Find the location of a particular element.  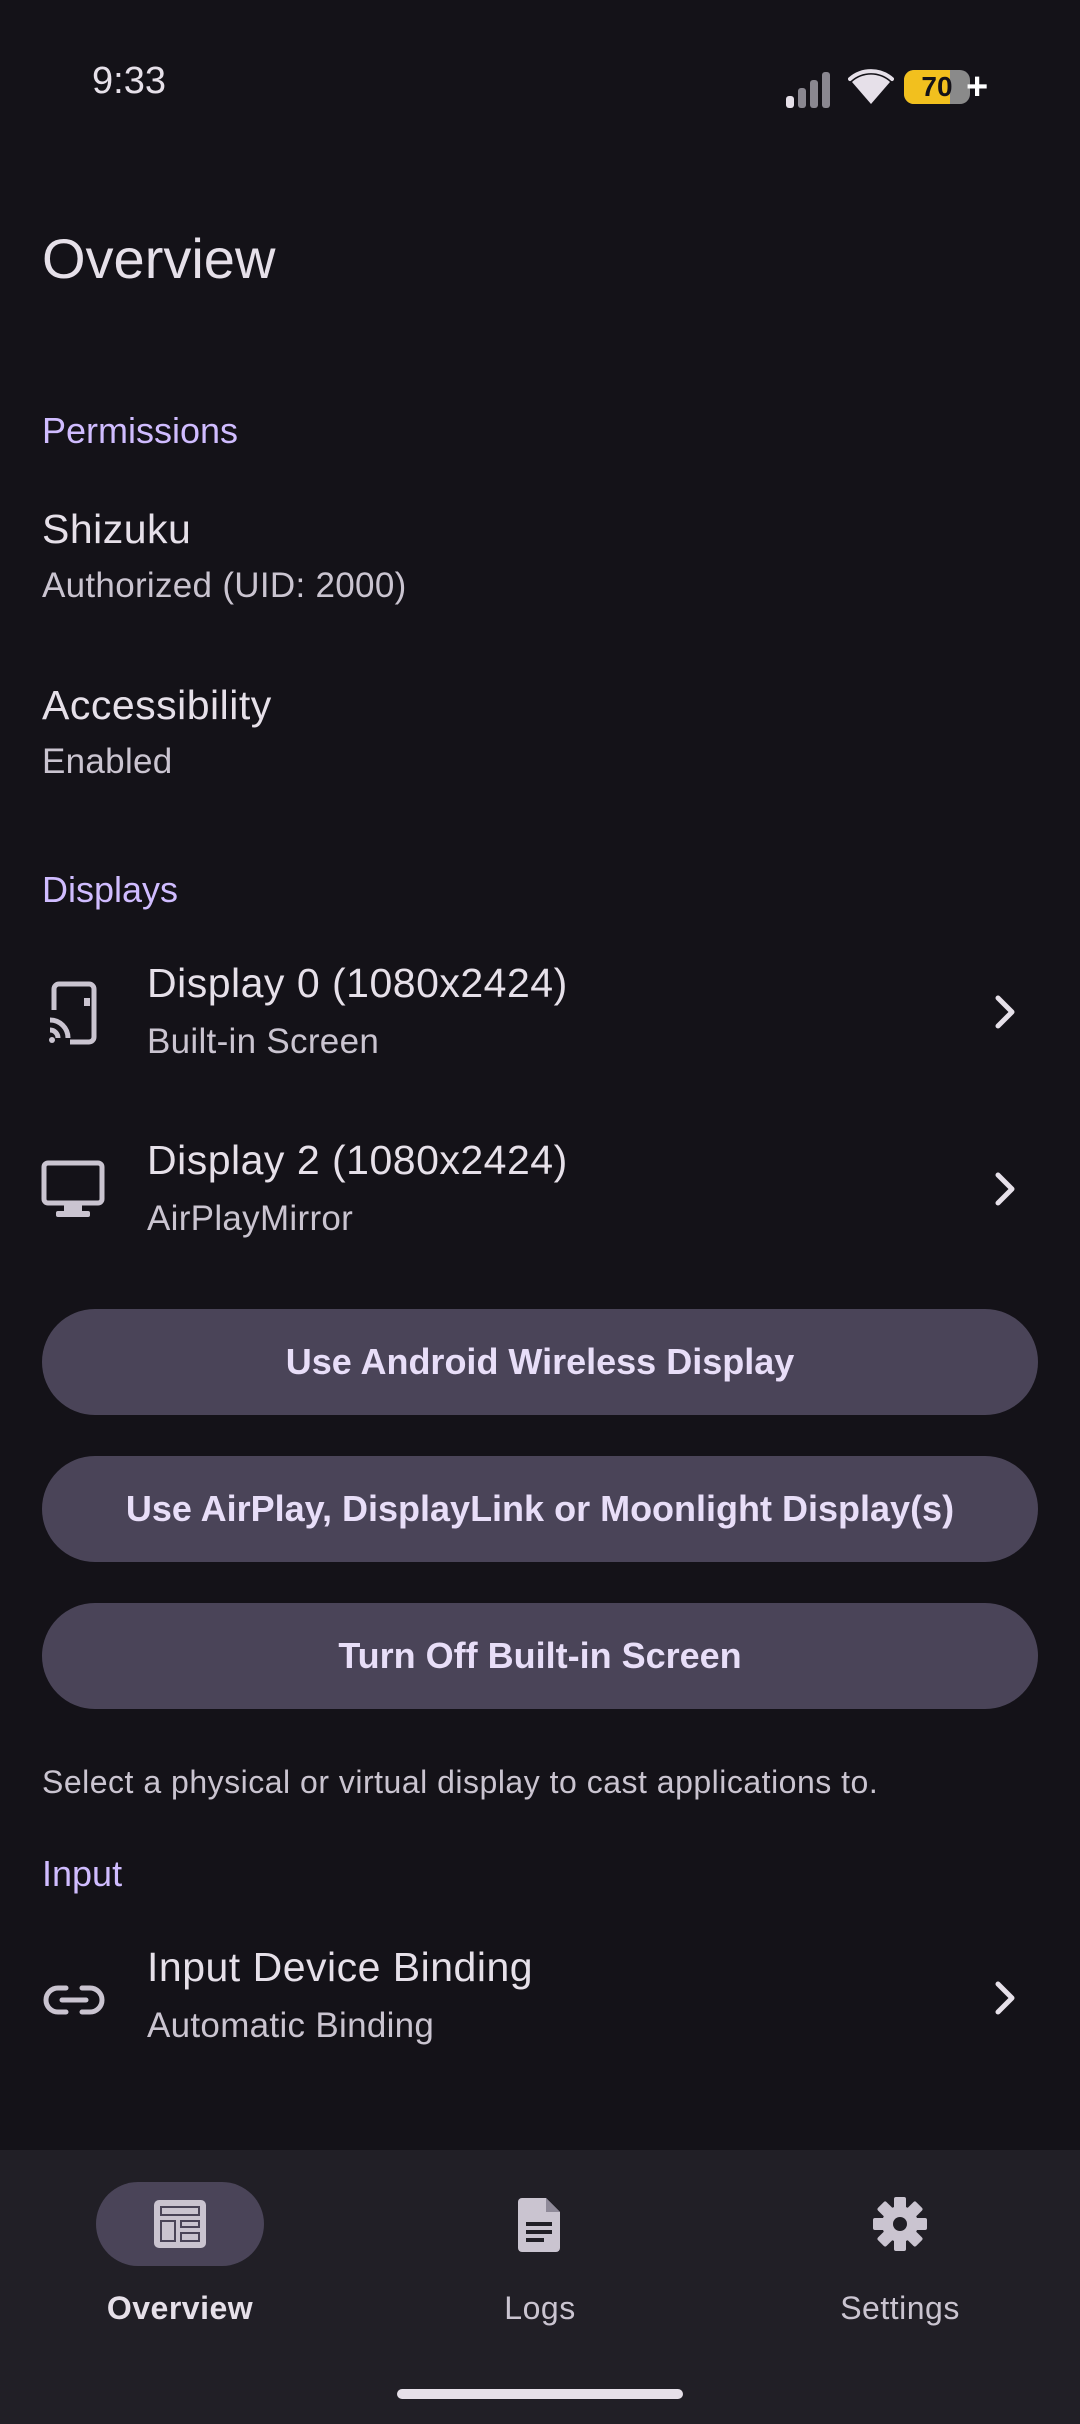

home-indicator is located at coordinates (540, 2394).